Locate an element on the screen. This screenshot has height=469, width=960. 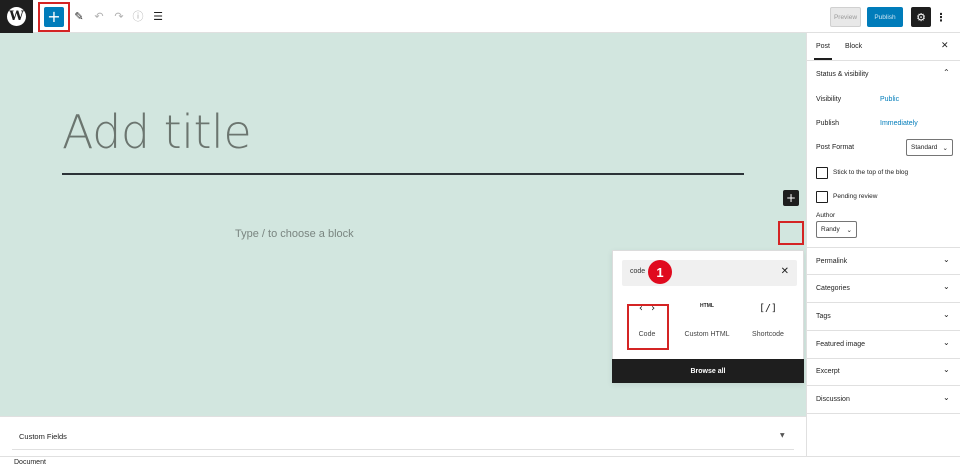
wordpress-icon: W is located at coordinates (16, 16).